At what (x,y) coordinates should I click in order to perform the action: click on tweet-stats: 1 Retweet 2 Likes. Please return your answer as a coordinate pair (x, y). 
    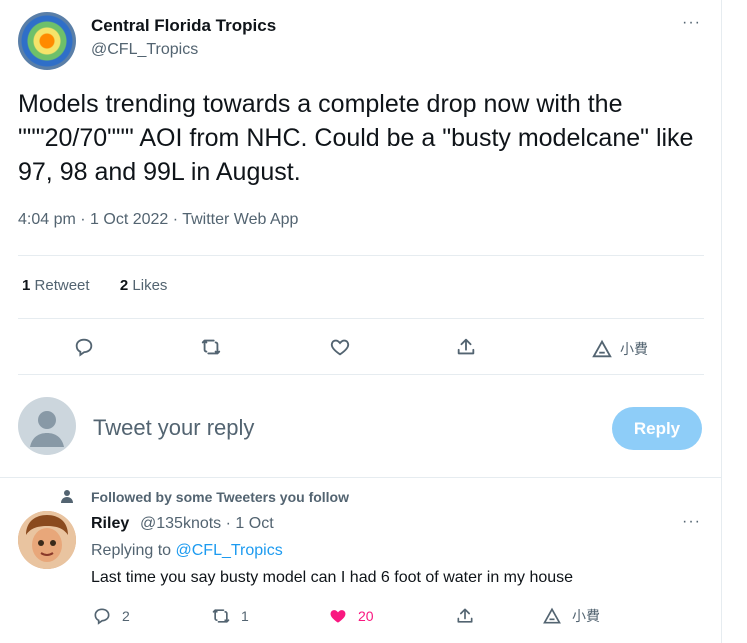
    Looking at the image, I should click on (94, 285).